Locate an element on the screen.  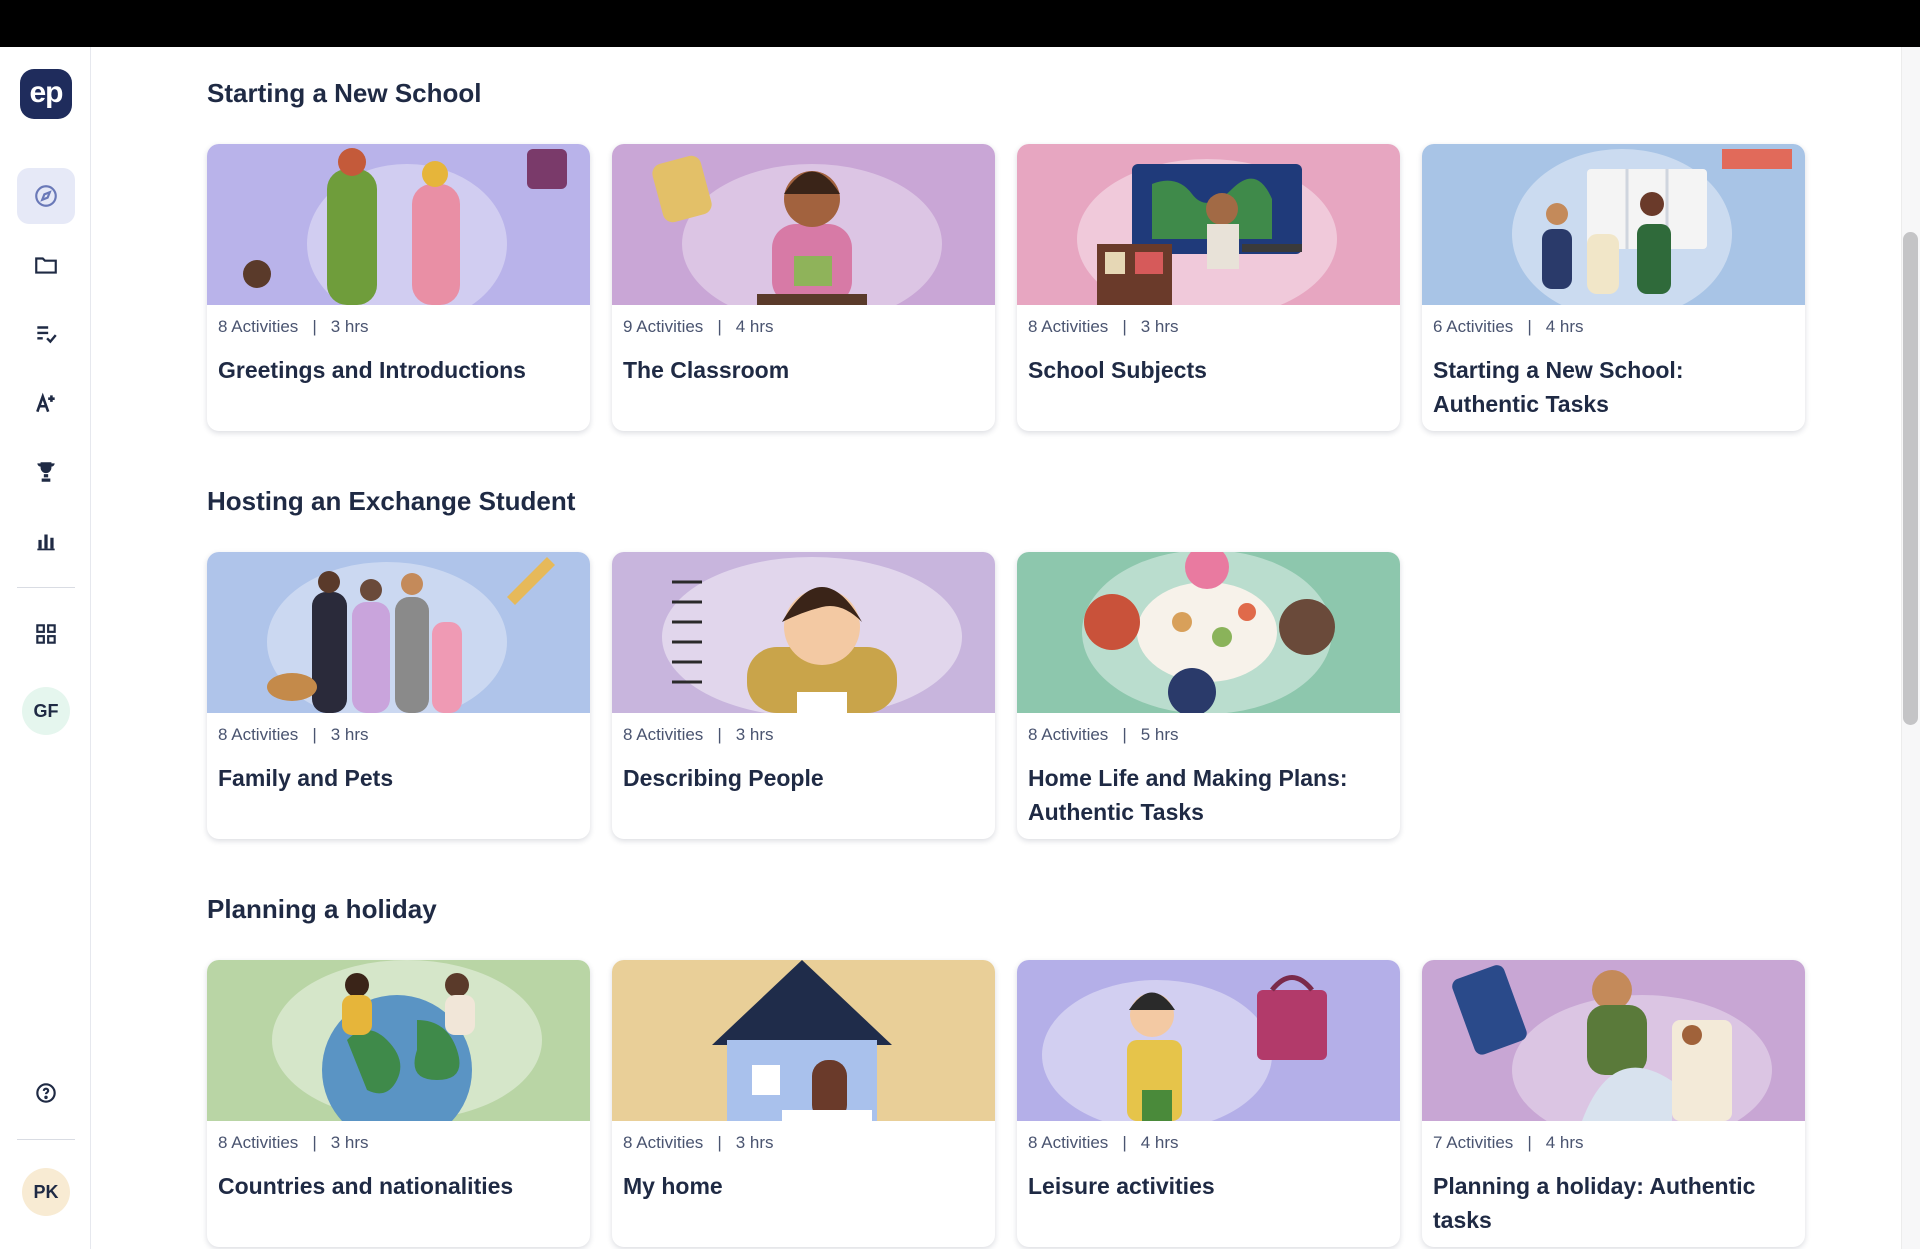
activity-count: 6 Activities is located at coordinates (1473, 326).